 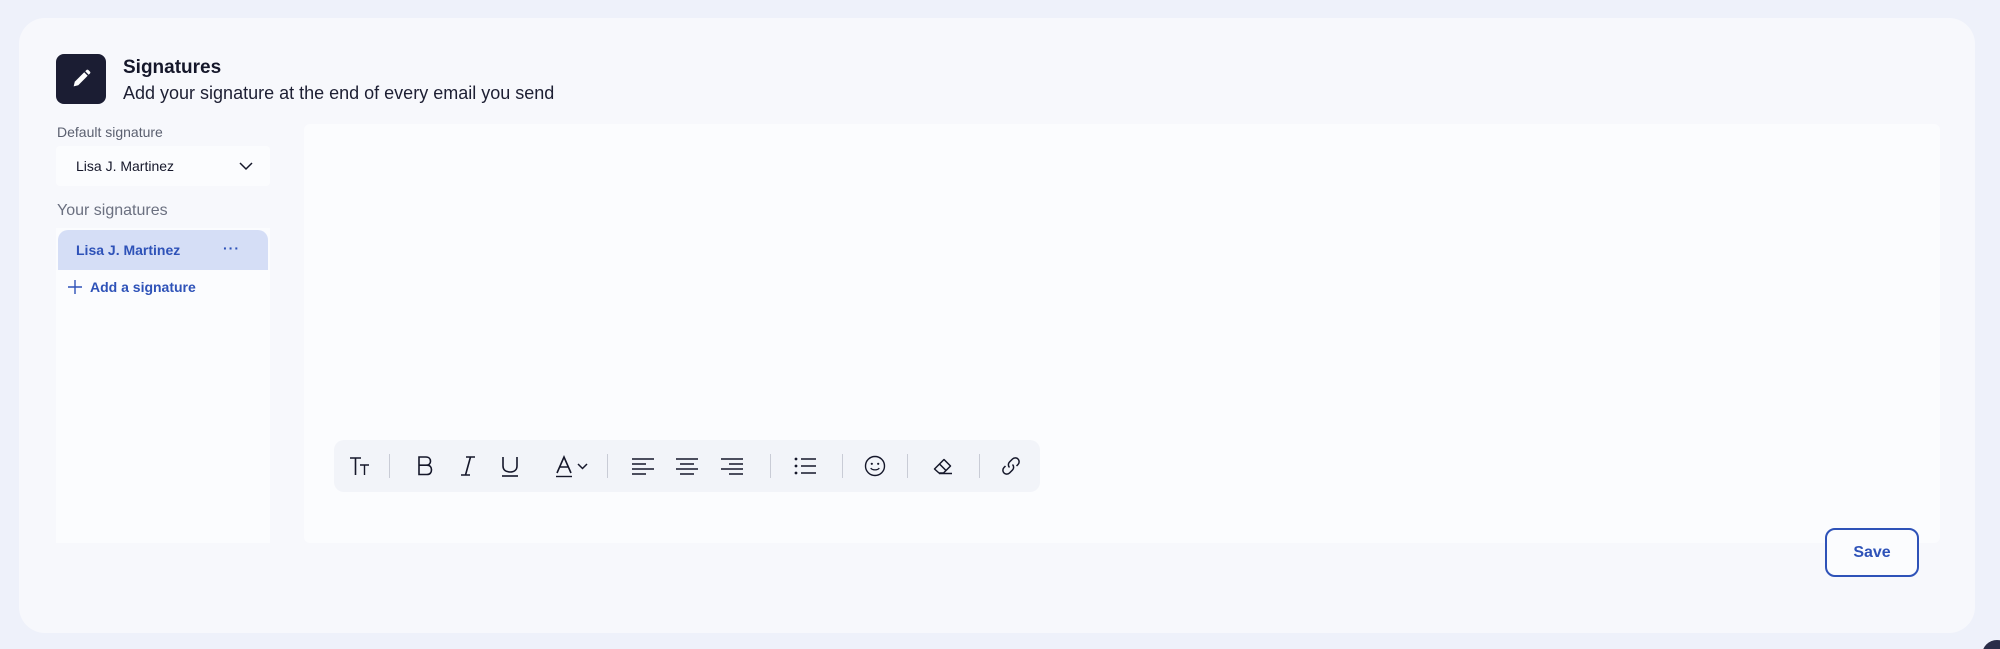 What do you see at coordinates (163, 385) in the screenshot?
I see `signature-list: Lisa J. Martinez ··· Add a signature` at bounding box center [163, 385].